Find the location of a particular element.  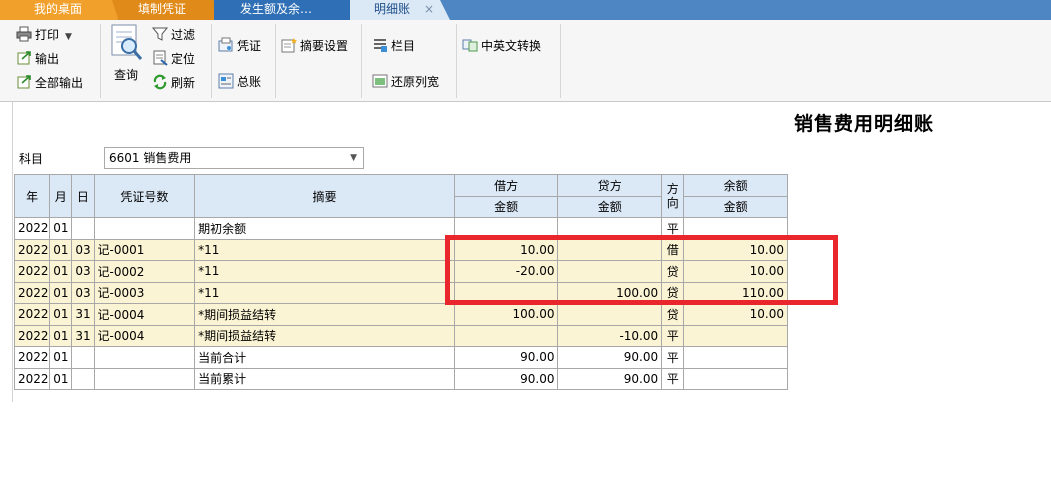

refresh-button: 刷新 is located at coordinates (173, 83).